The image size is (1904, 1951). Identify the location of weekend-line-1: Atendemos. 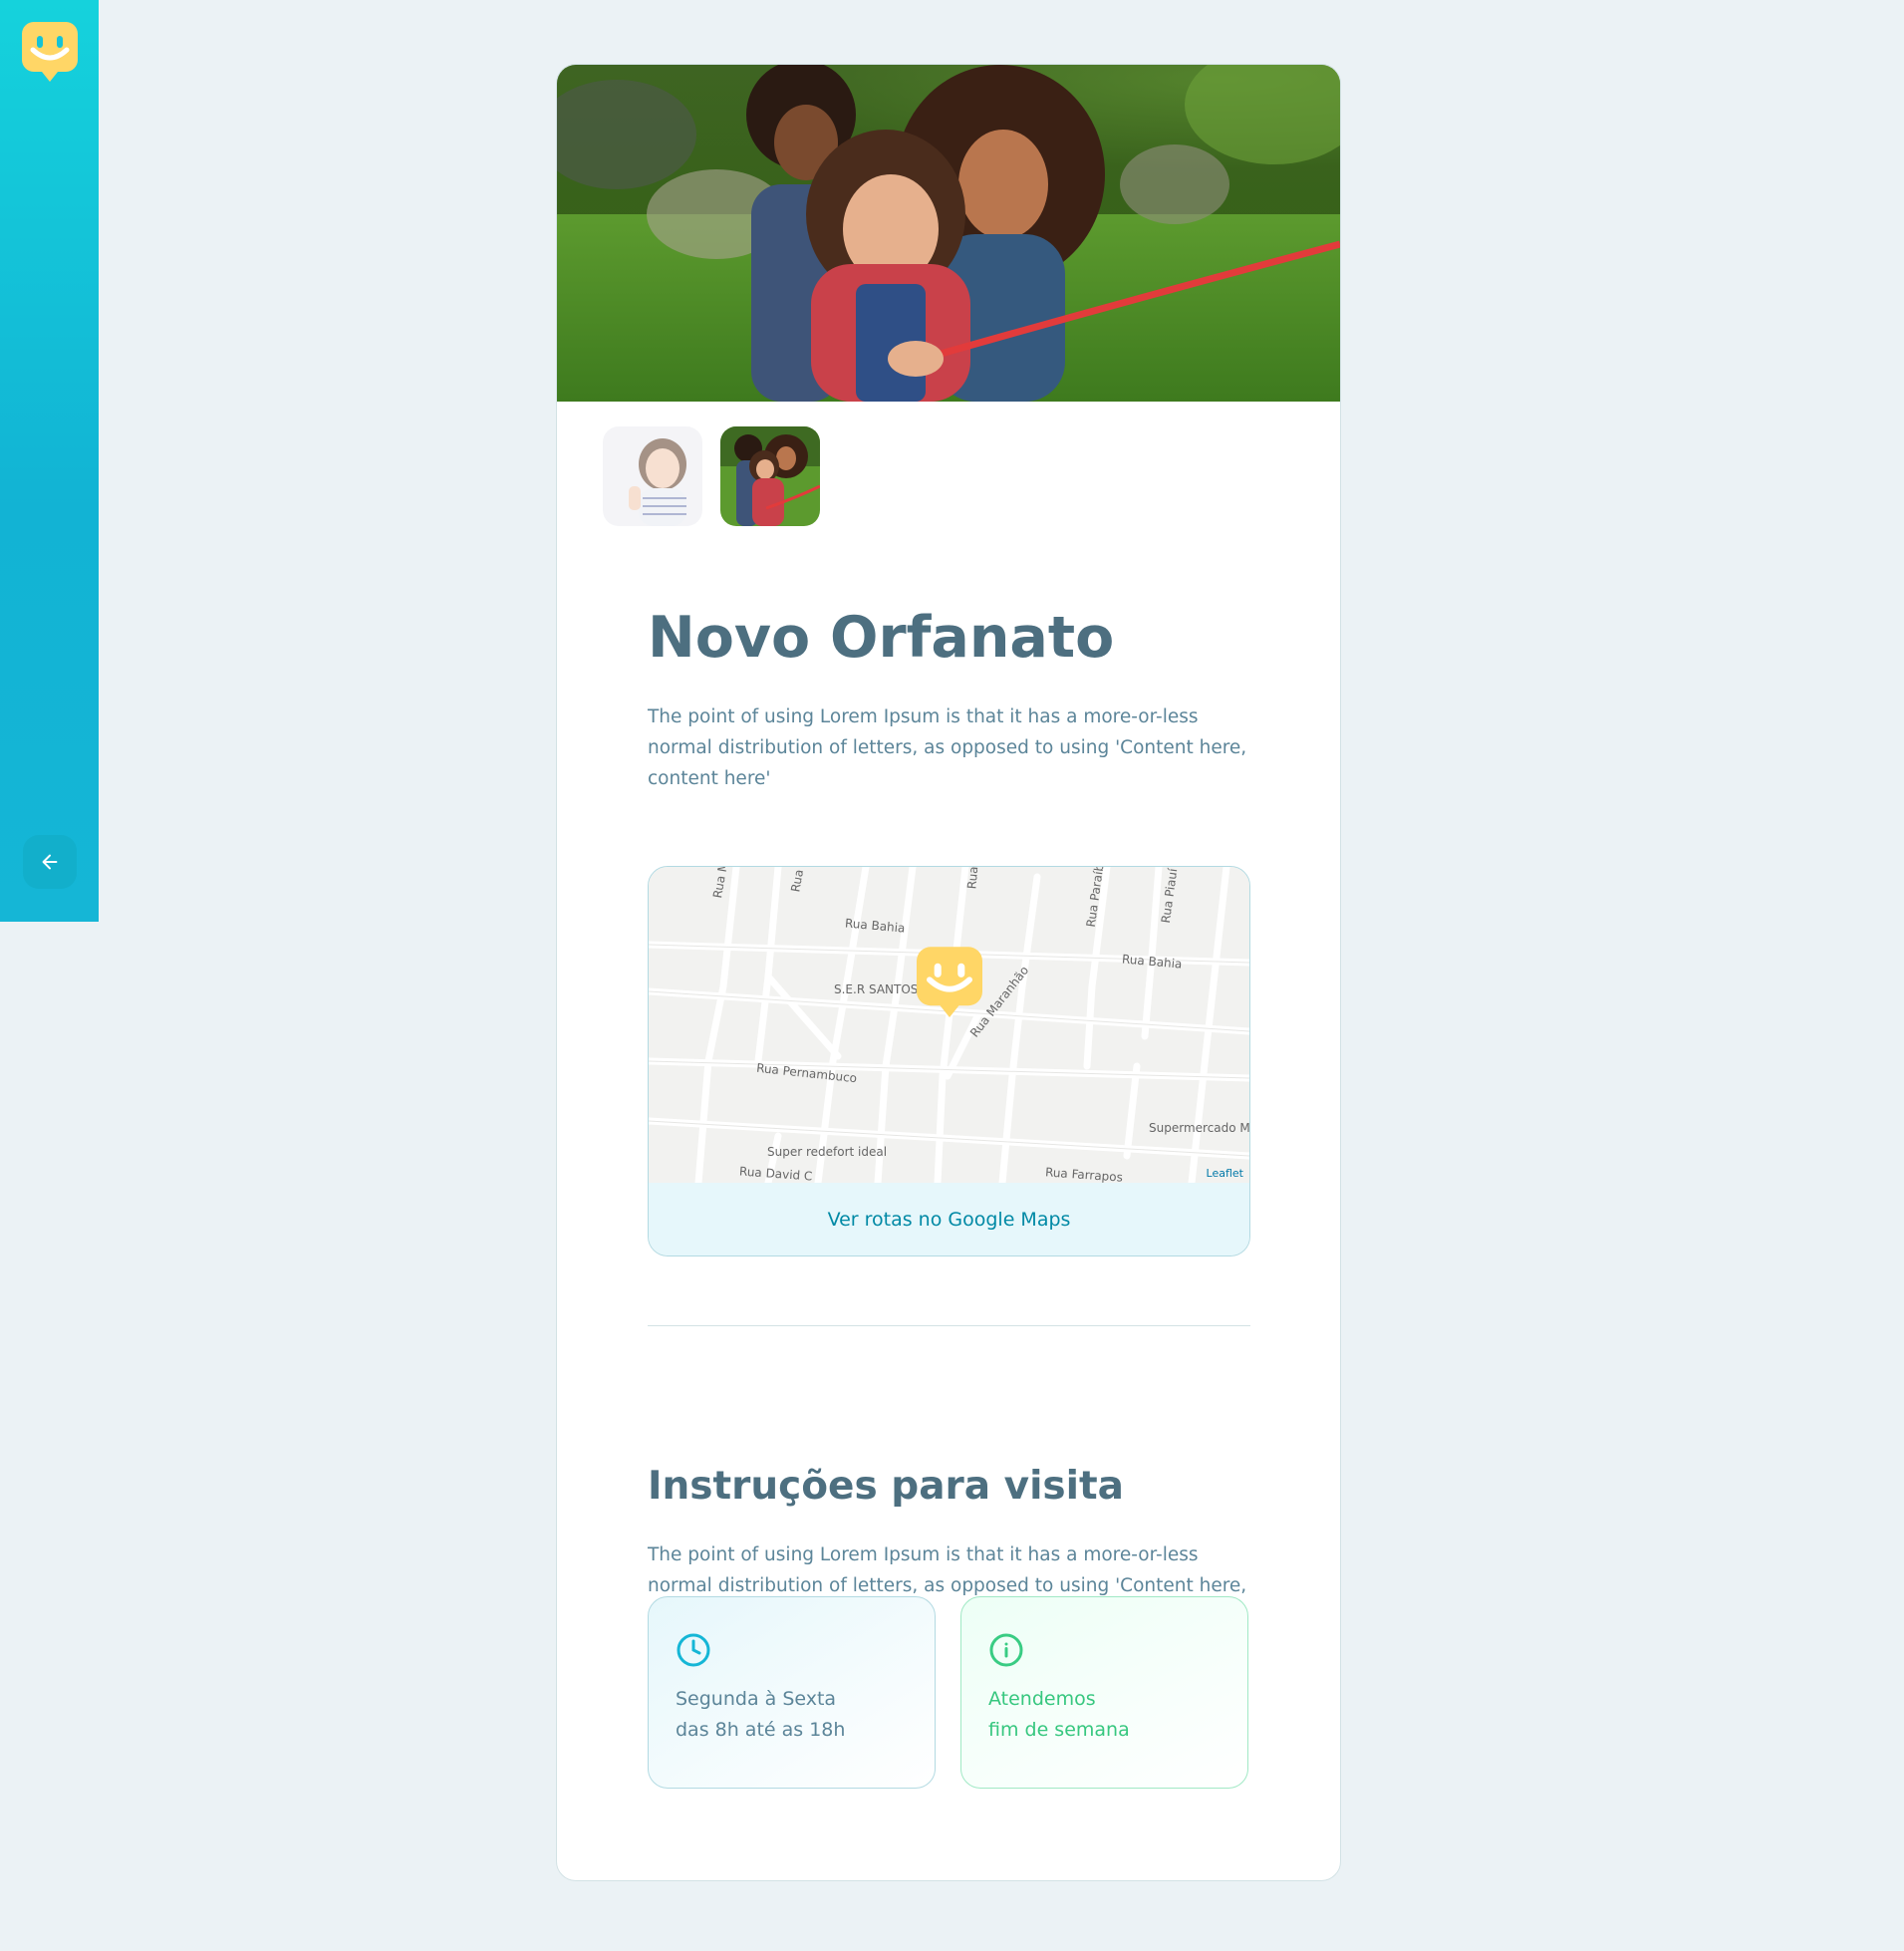
(1042, 1699).